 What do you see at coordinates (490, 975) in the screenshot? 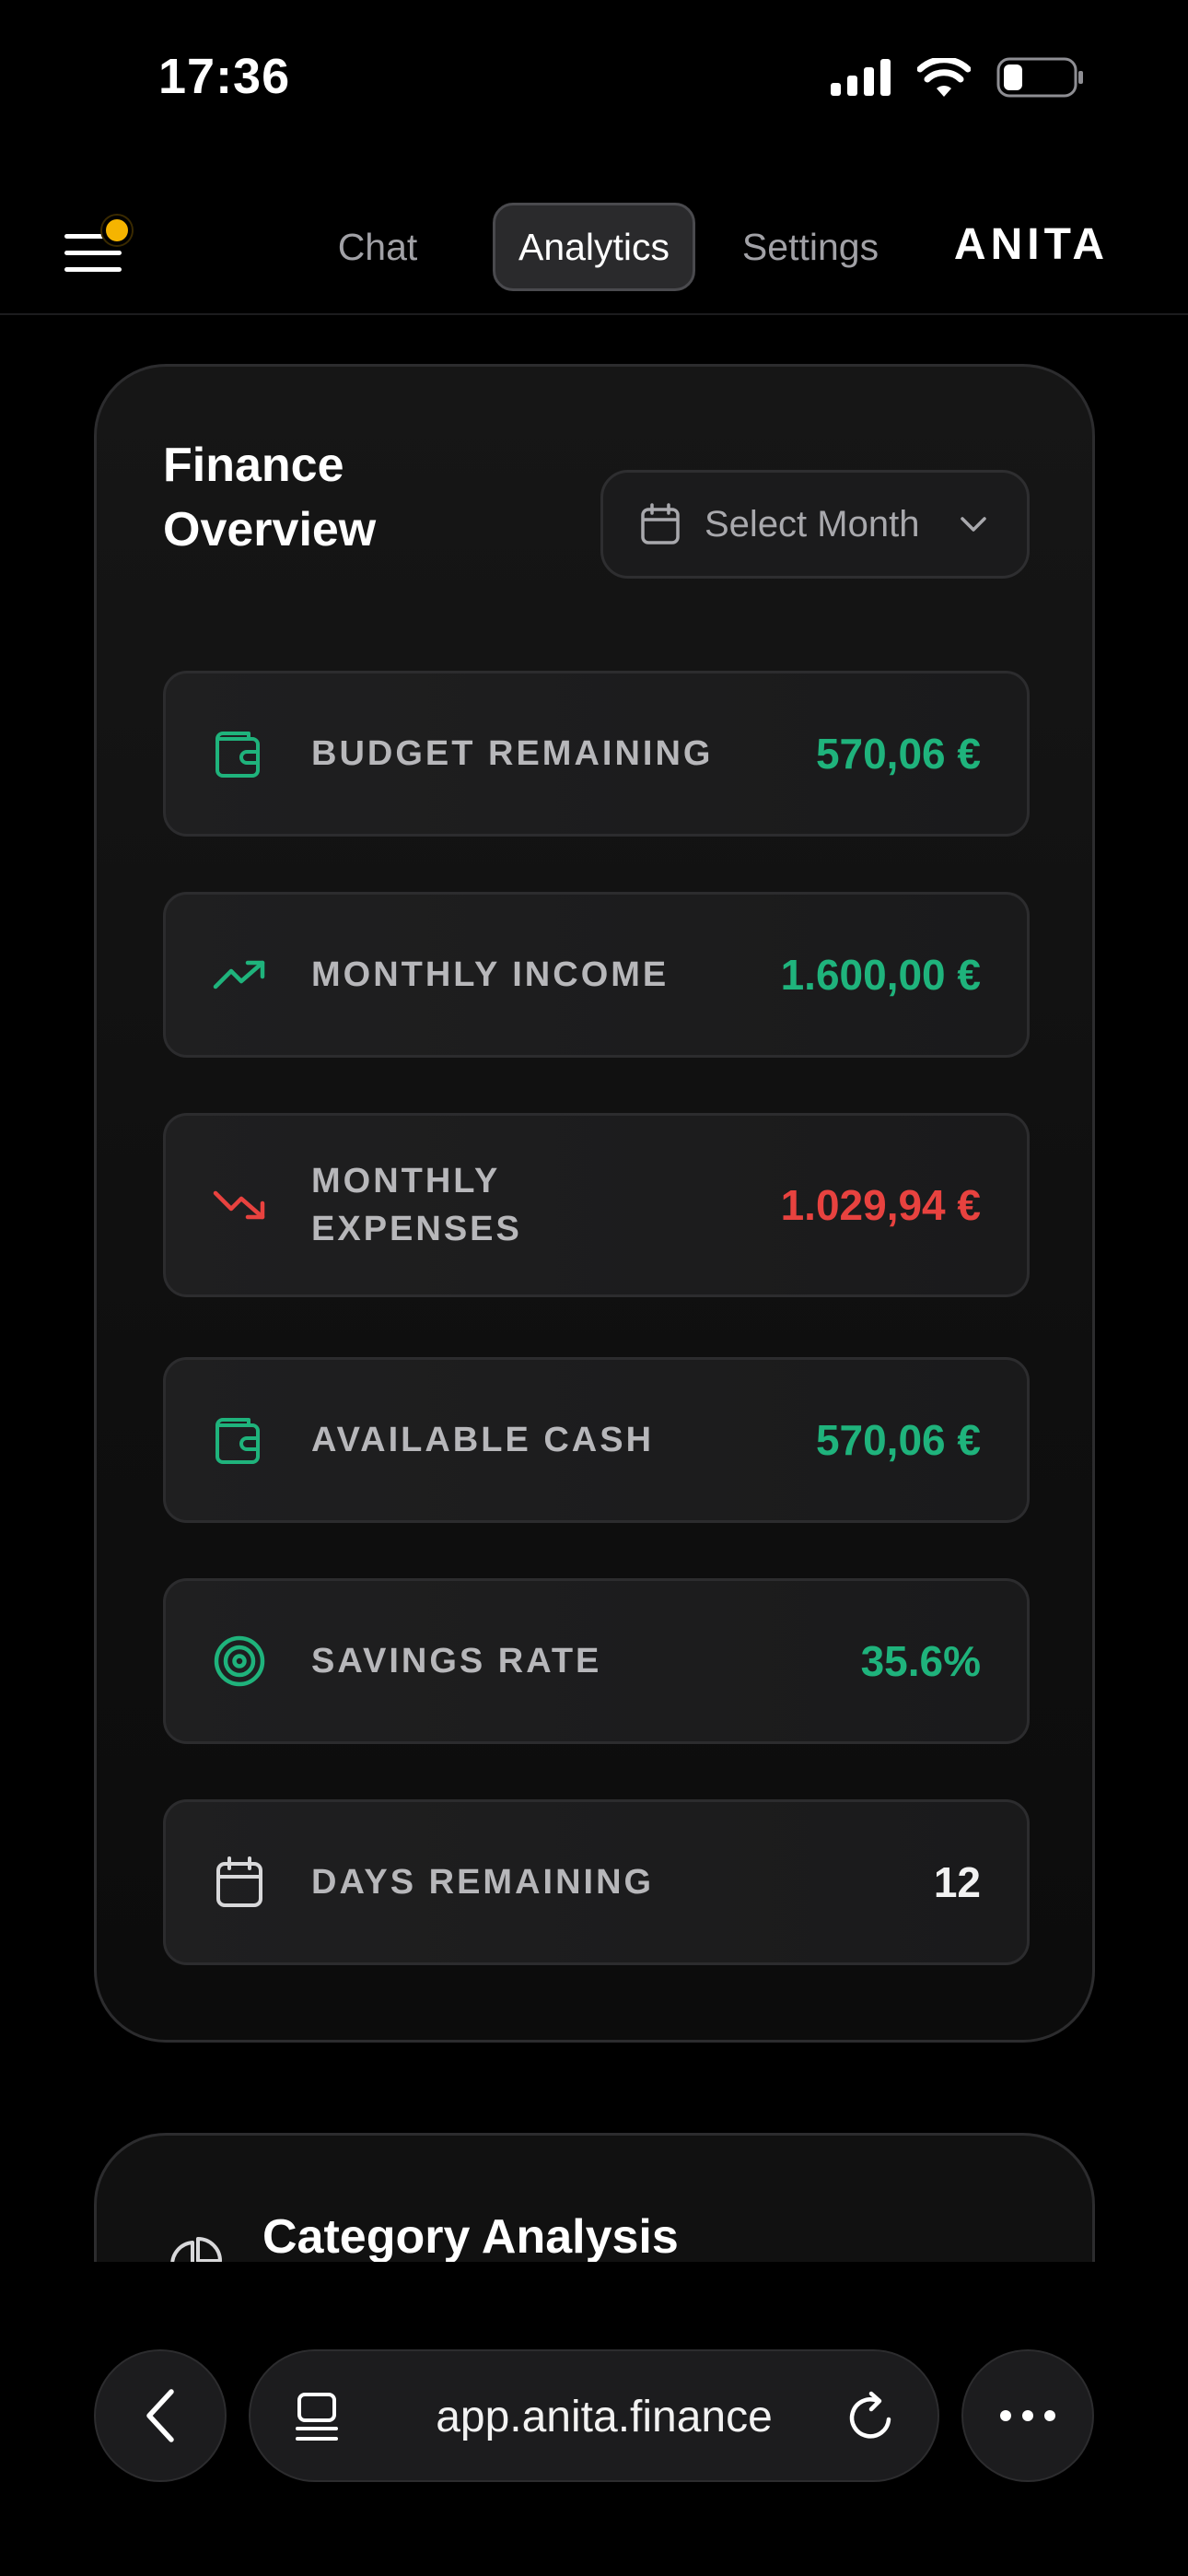
I see `metric-label: MONTHLY INCOME` at bounding box center [490, 975].